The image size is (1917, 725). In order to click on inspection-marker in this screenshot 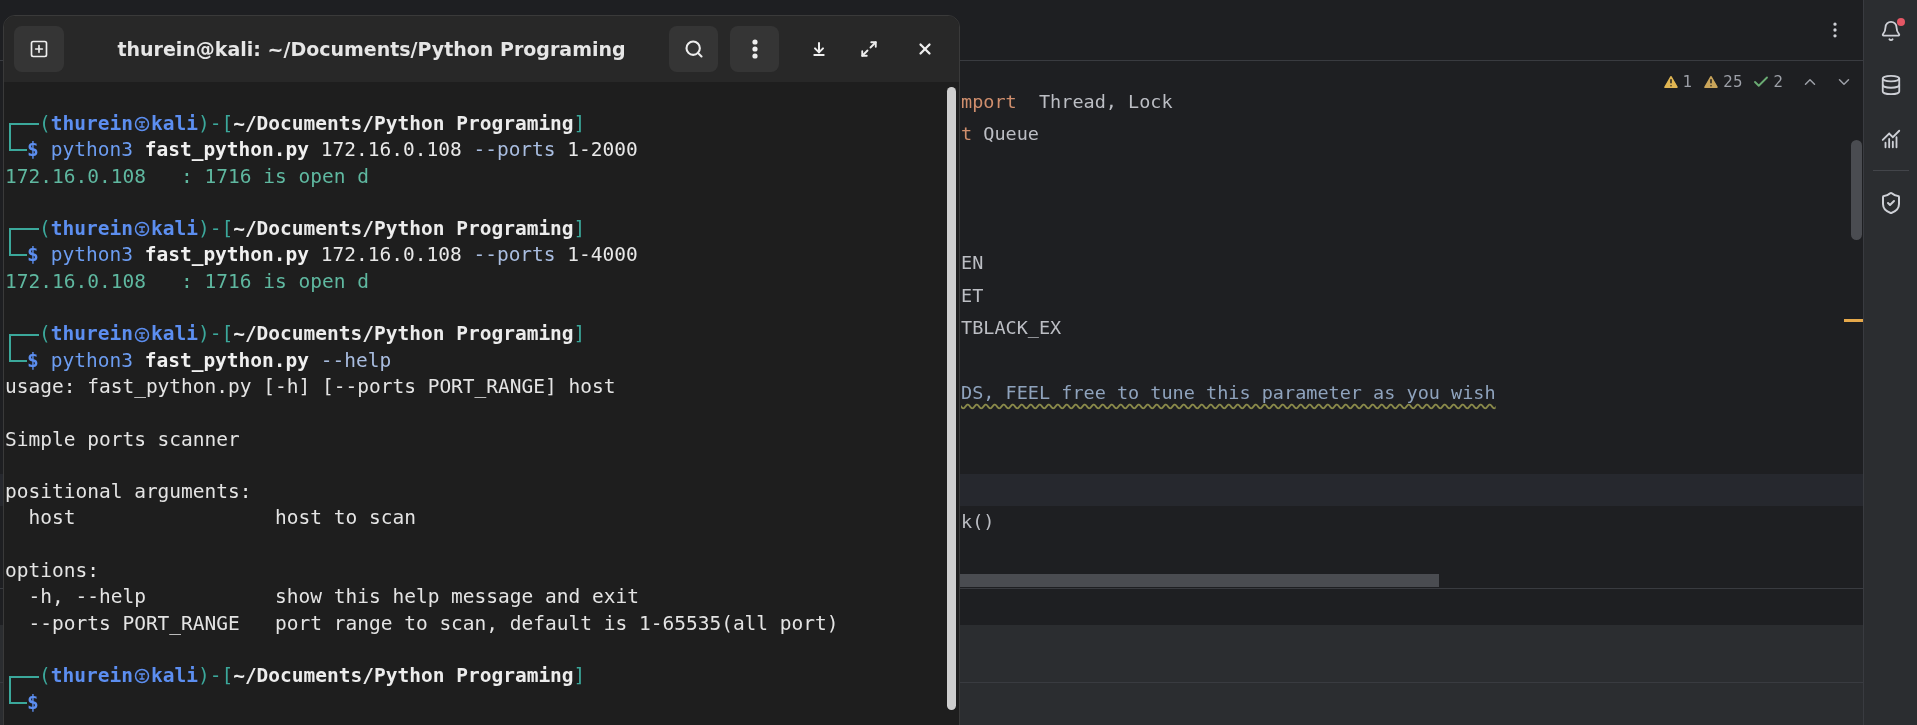, I will do `click(1853, 320)`.